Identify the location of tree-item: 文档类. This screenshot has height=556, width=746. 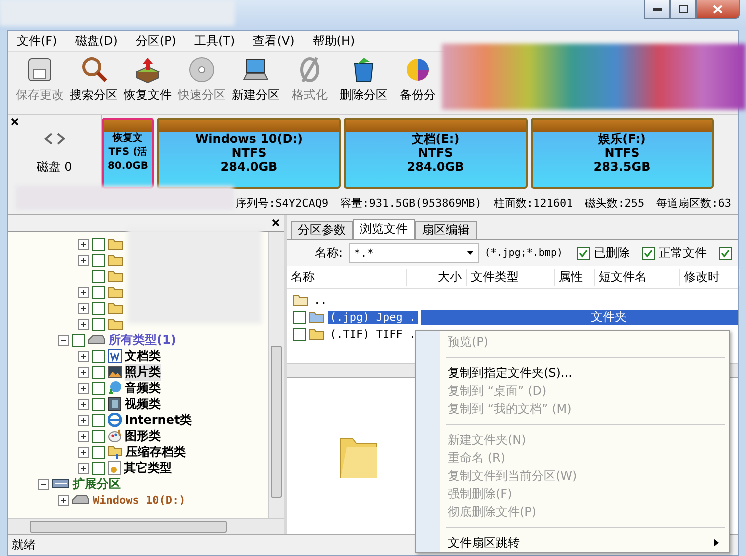
(143, 356).